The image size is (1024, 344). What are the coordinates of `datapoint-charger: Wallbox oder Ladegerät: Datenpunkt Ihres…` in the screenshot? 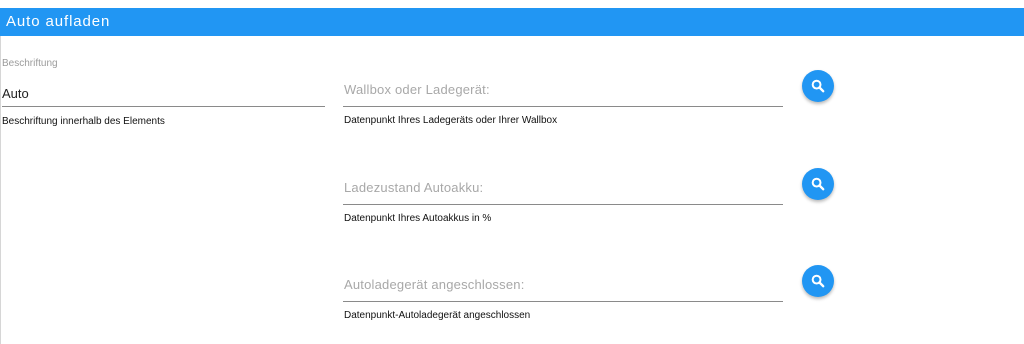 It's located at (563, 102).